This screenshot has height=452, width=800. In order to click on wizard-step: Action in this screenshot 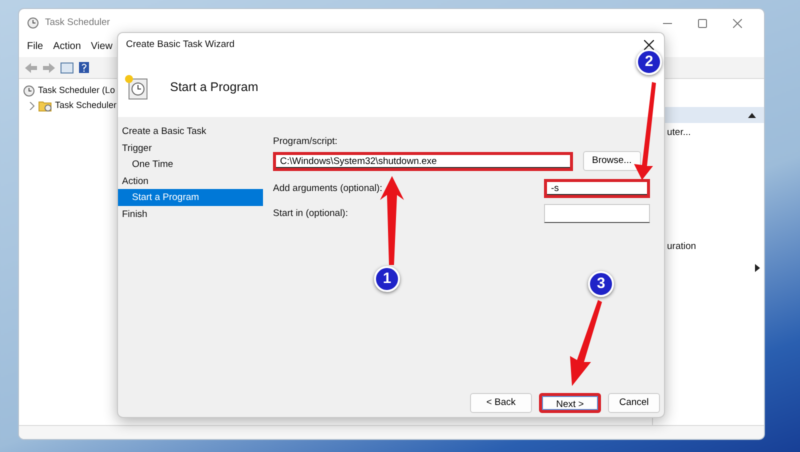, I will do `click(190, 180)`.